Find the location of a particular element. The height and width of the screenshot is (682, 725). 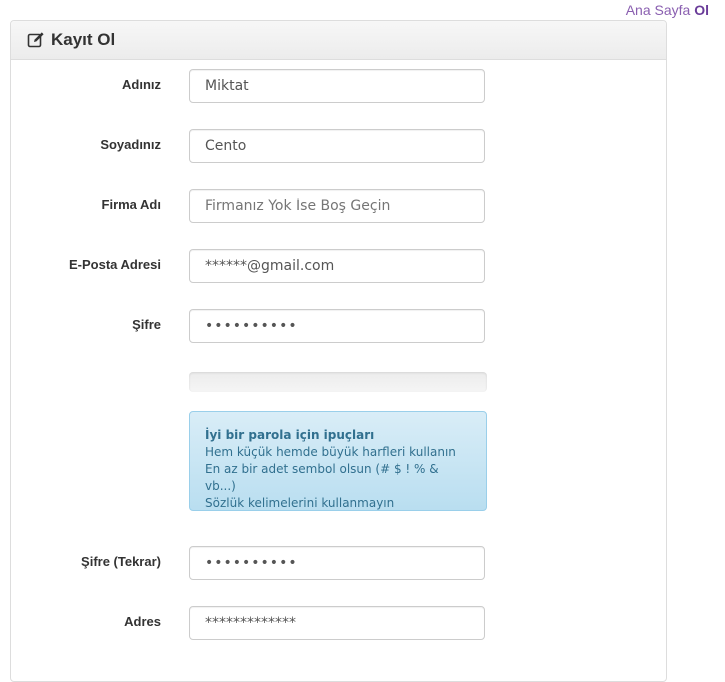

first-name-label: Adınız is located at coordinates (141, 84).